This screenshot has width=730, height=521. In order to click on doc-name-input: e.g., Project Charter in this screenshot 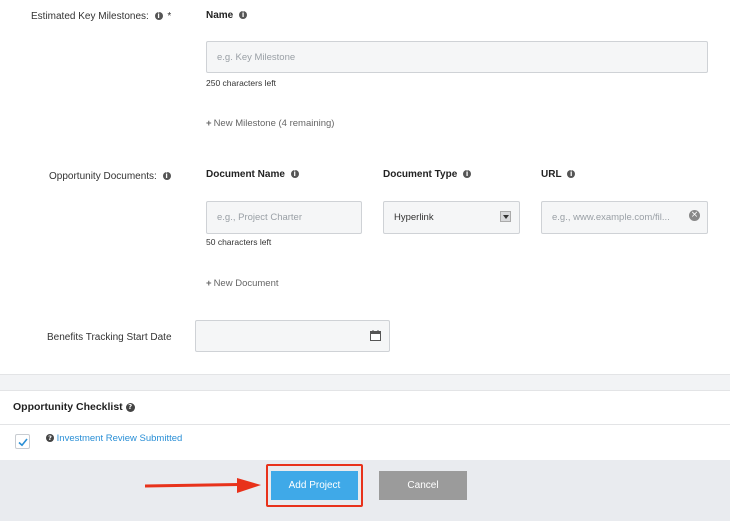, I will do `click(284, 217)`.